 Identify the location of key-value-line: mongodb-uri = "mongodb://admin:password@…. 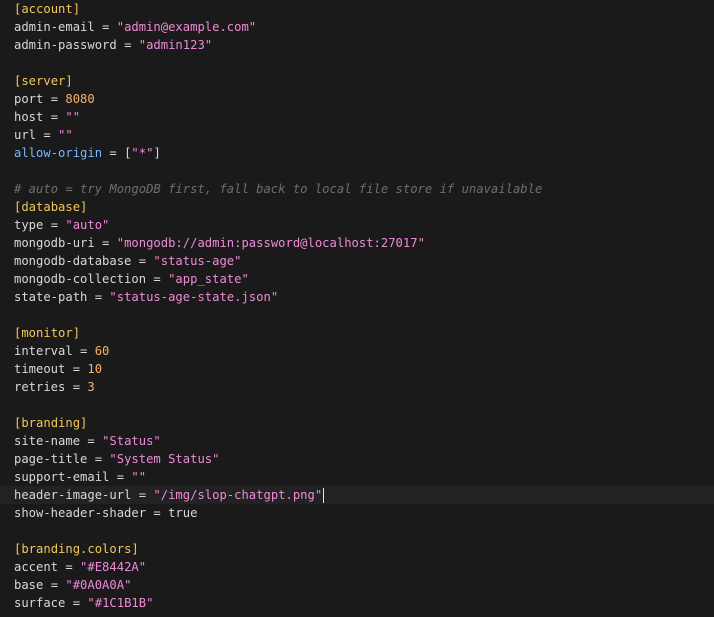
(219, 243).